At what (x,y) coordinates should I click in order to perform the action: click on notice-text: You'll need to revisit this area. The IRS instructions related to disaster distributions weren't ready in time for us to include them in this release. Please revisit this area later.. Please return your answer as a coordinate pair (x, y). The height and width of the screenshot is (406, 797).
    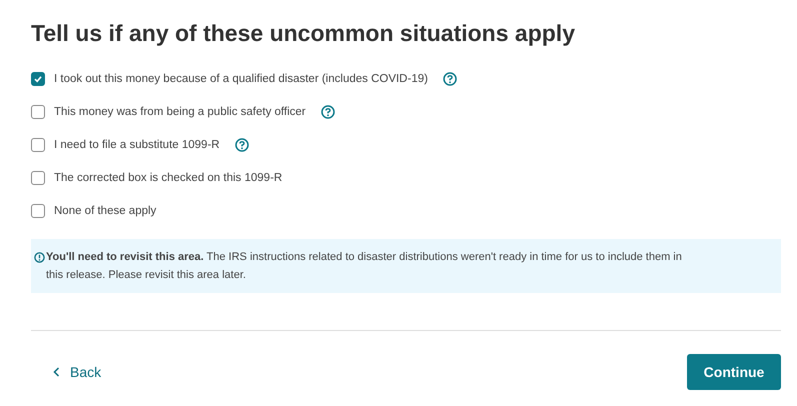
    Looking at the image, I should click on (364, 266).